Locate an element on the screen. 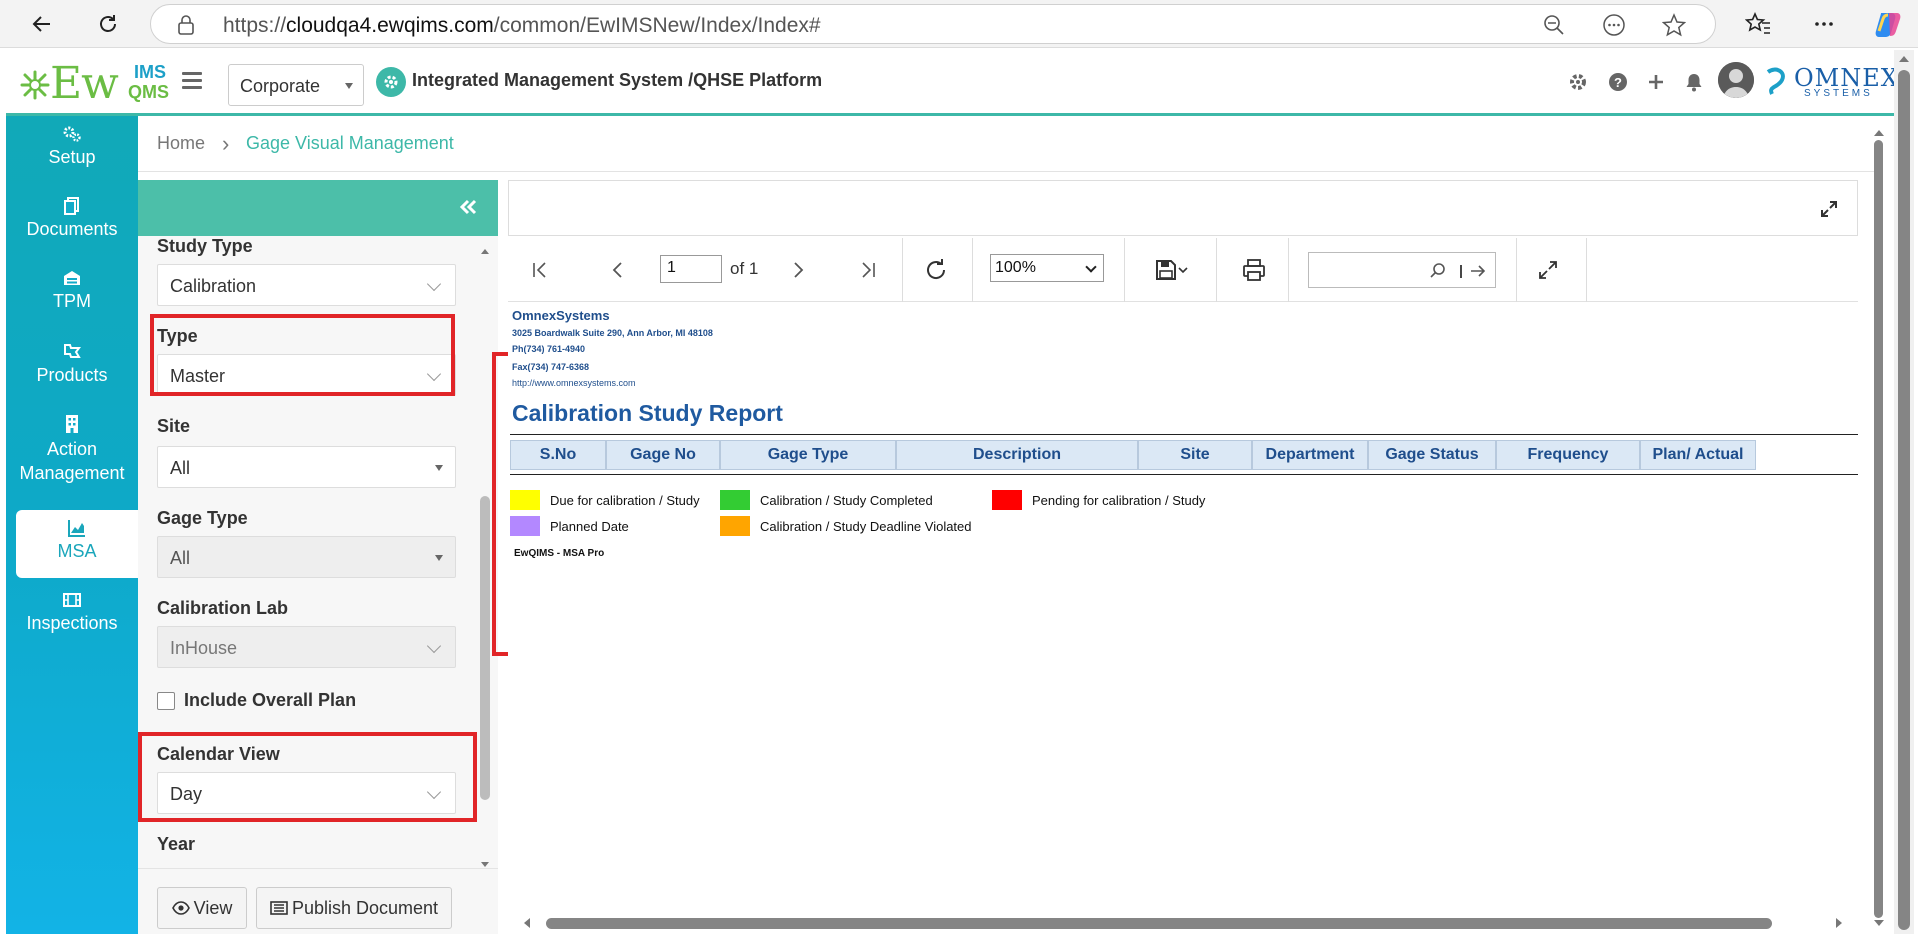 This screenshot has height=934, width=1918. search-icon is located at coordinates (1438, 271).